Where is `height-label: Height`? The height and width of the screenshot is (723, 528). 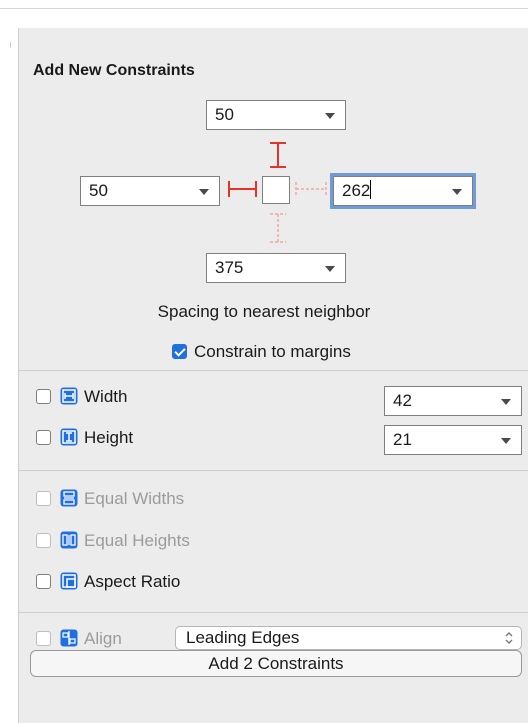 height-label: Height is located at coordinates (109, 437).